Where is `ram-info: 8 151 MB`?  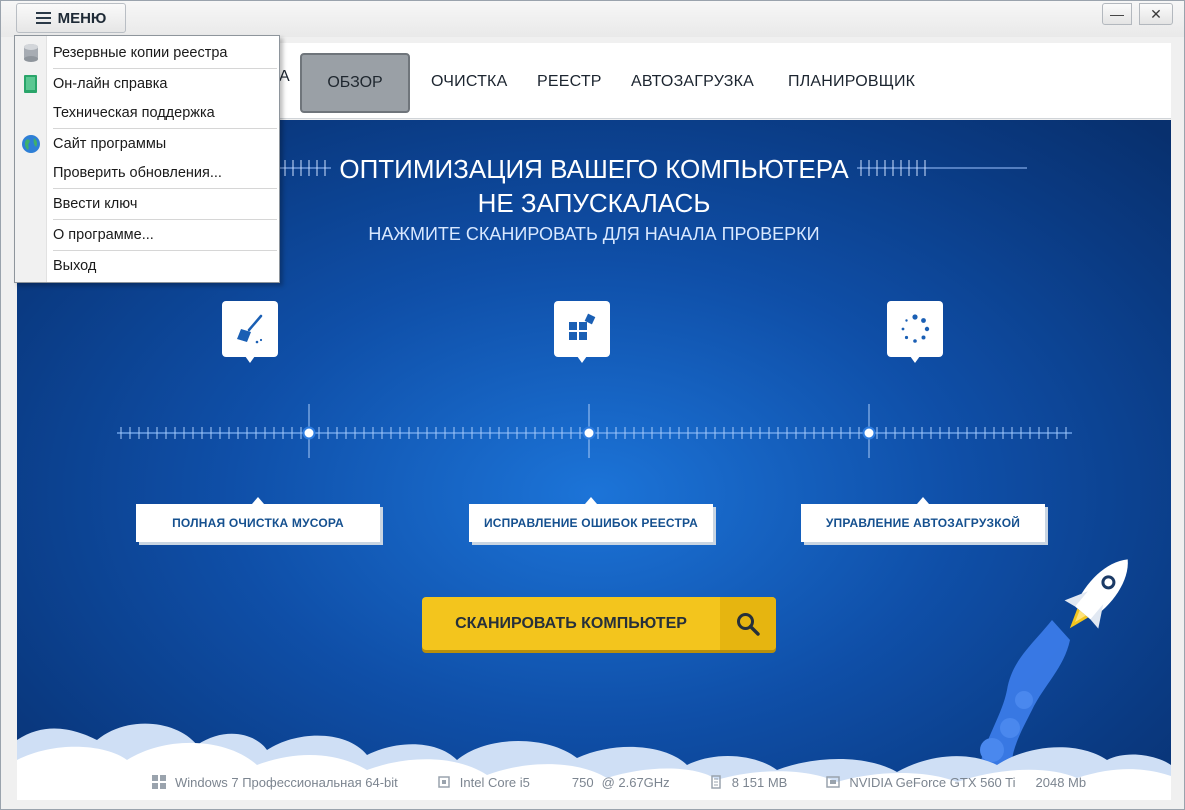
ram-info: 8 151 MB is located at coordinates (759, 782).